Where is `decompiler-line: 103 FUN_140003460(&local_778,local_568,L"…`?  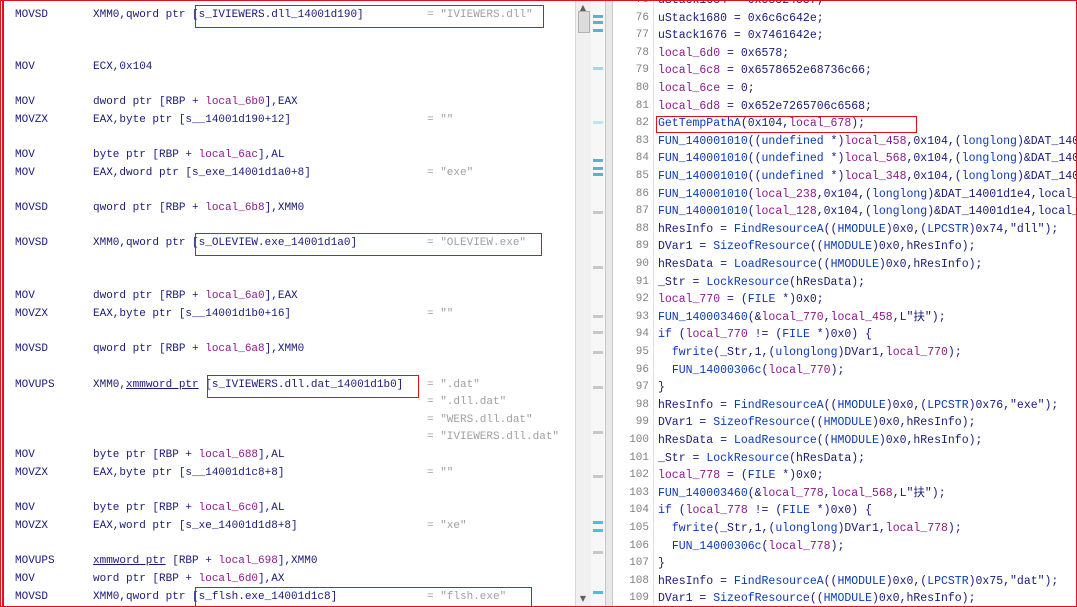 decompiler-line: 103 FUN_140003460(&local_778,local_568,L"… is located at coordinates (844, 494).